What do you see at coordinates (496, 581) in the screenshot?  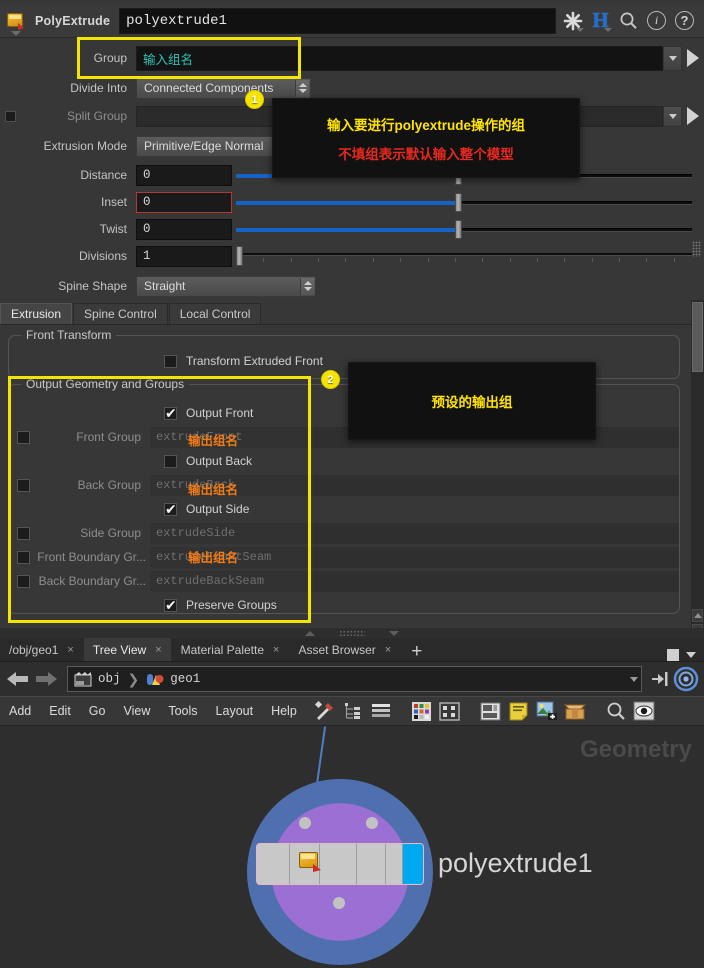 I see `back-boundary-group-input-ext` at bounding box center [496, 581].